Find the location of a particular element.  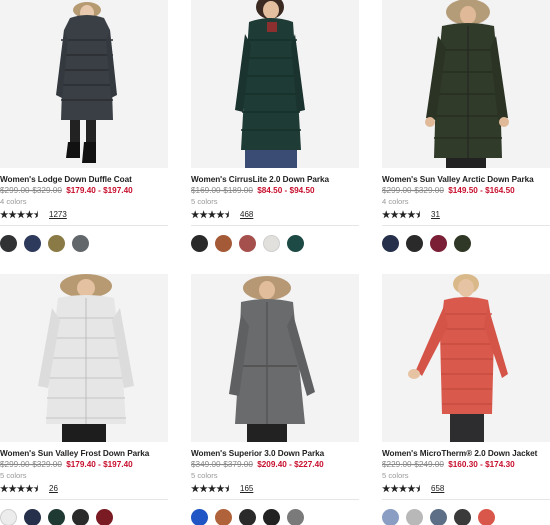

product-price: $349.00-$379.00 $209.40 - $227.40 is located at coordinates (275, 464).